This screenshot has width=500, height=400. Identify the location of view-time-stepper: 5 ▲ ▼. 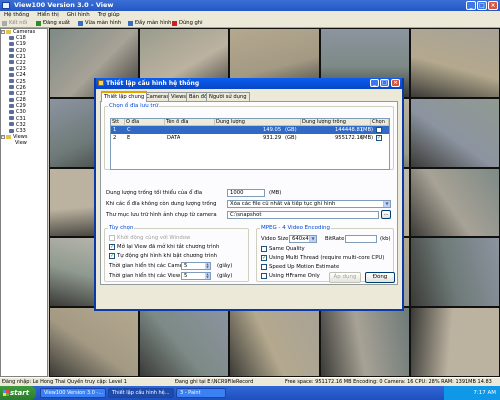
(196, 276).